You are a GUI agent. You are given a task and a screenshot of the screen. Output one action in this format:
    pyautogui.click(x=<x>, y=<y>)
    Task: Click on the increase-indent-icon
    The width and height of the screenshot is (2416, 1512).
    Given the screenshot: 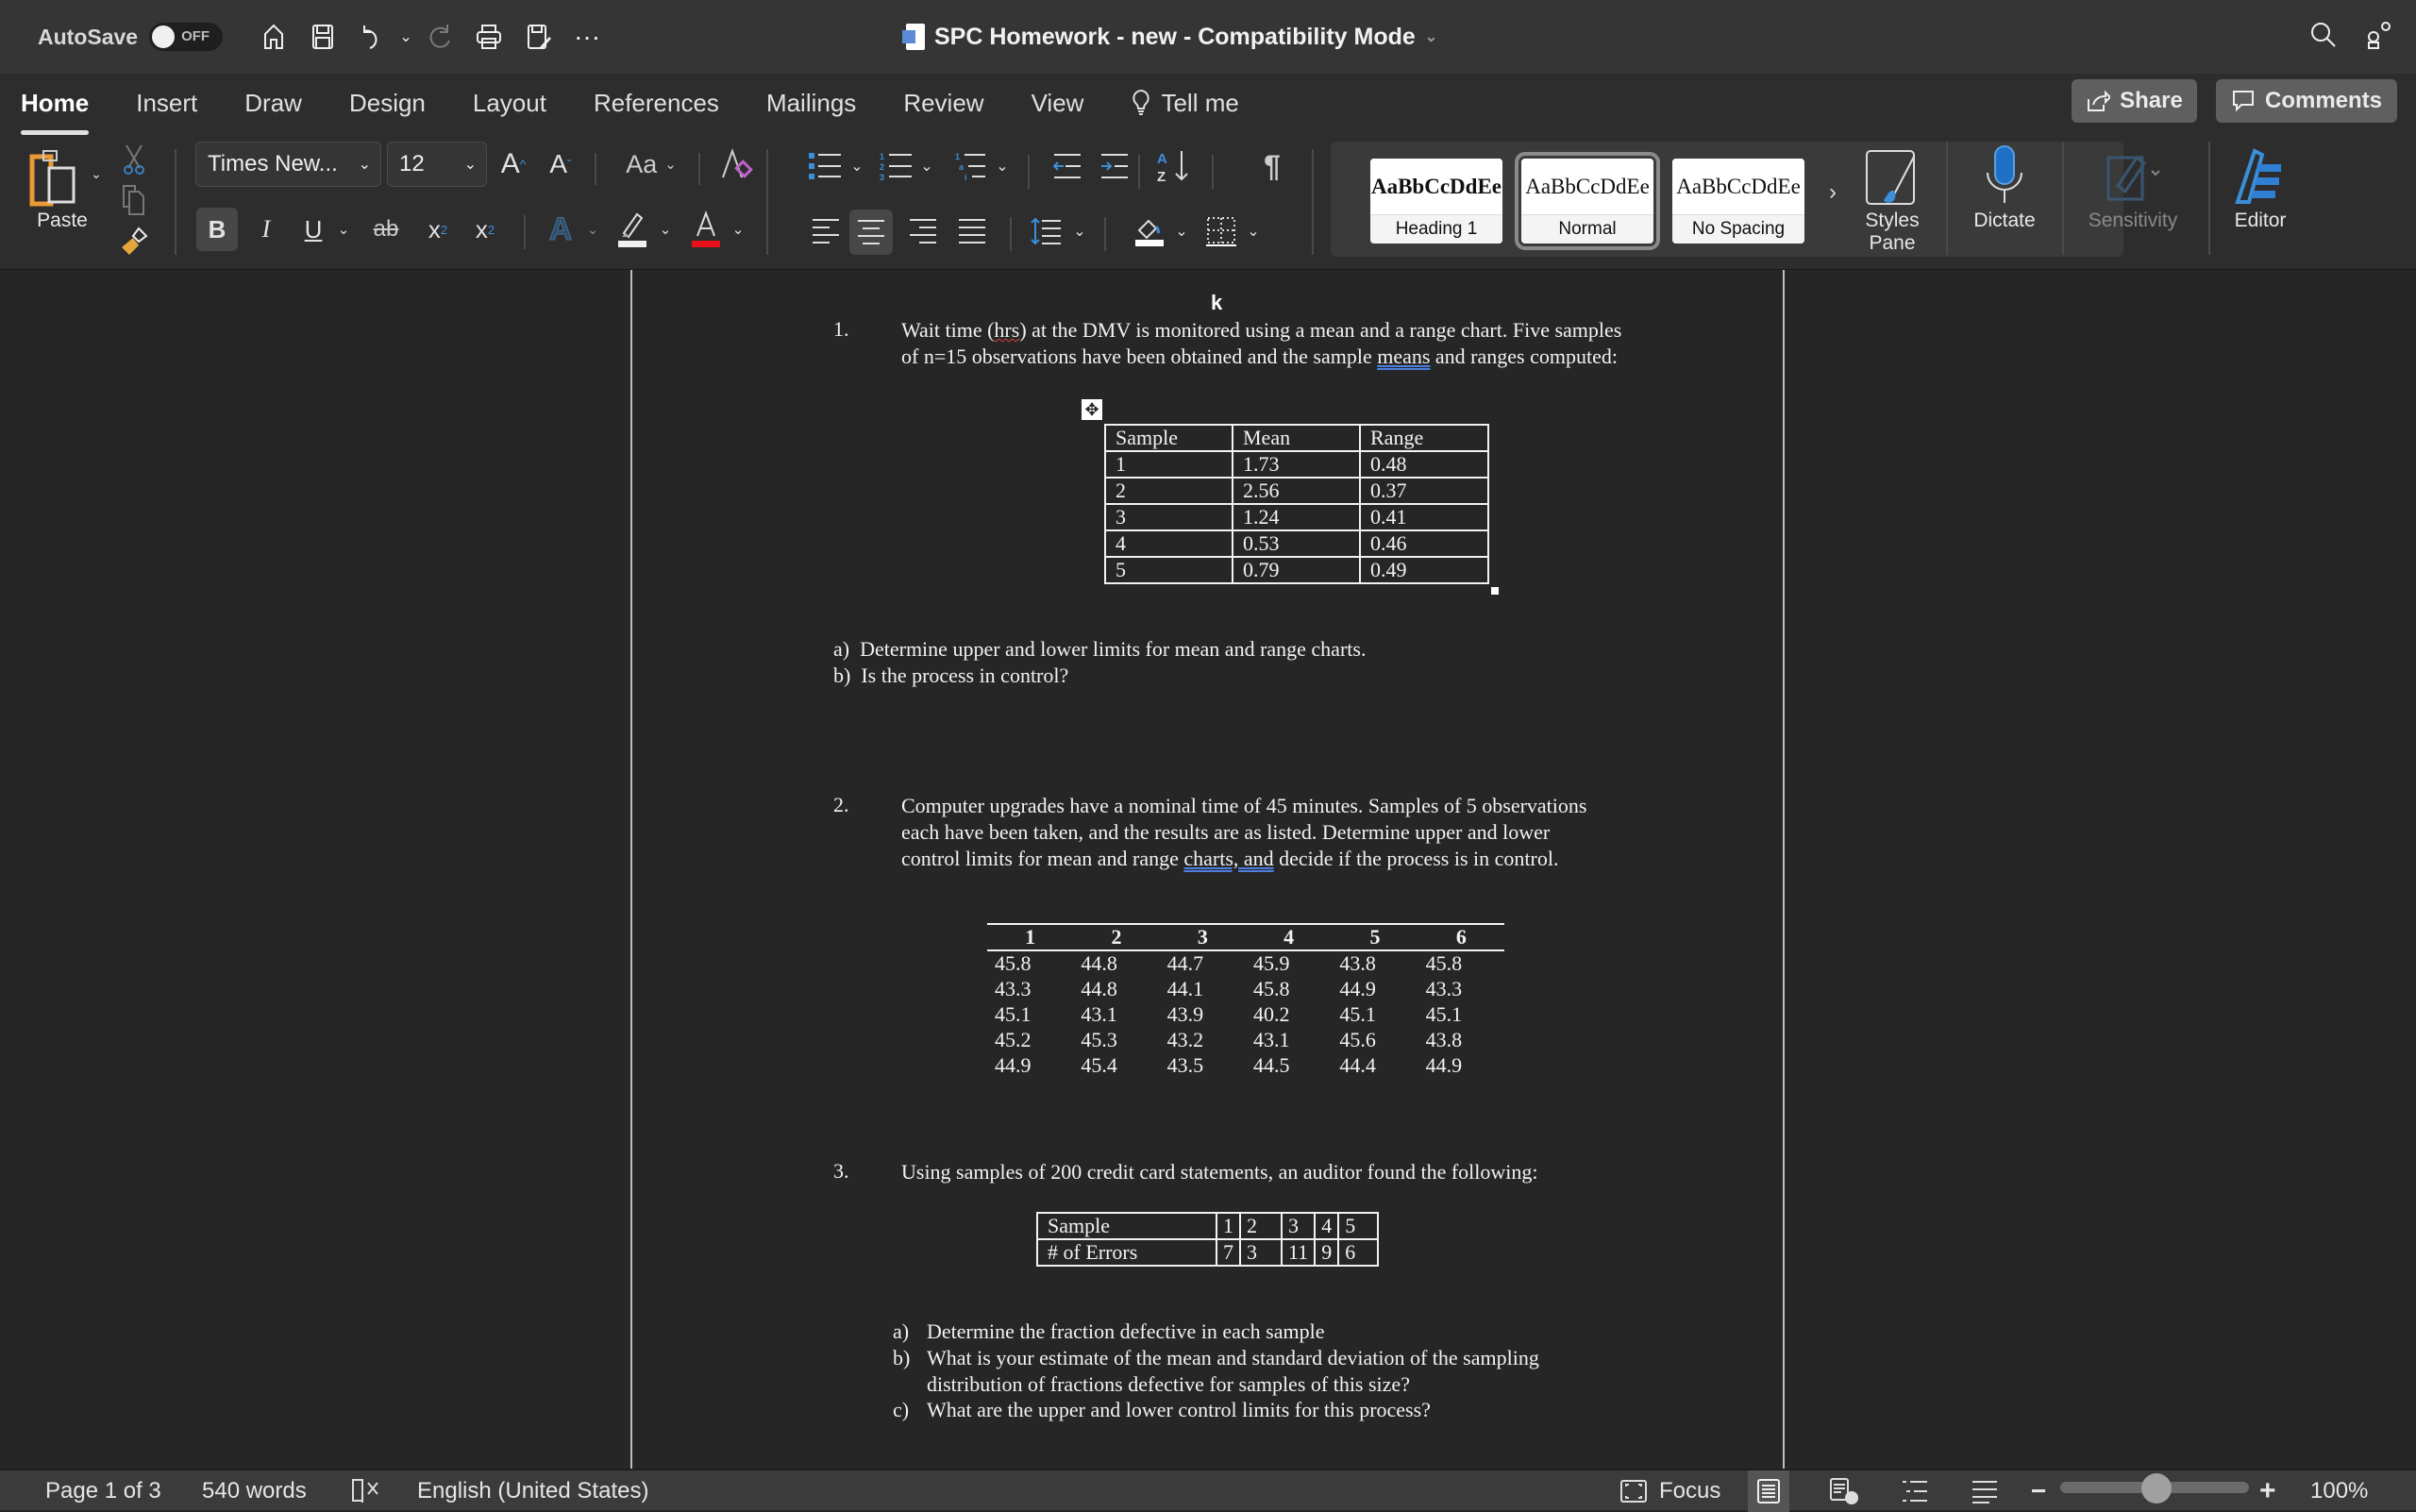 What is the action you would take?
    pyautogui.click(x=1113, y=166)
    